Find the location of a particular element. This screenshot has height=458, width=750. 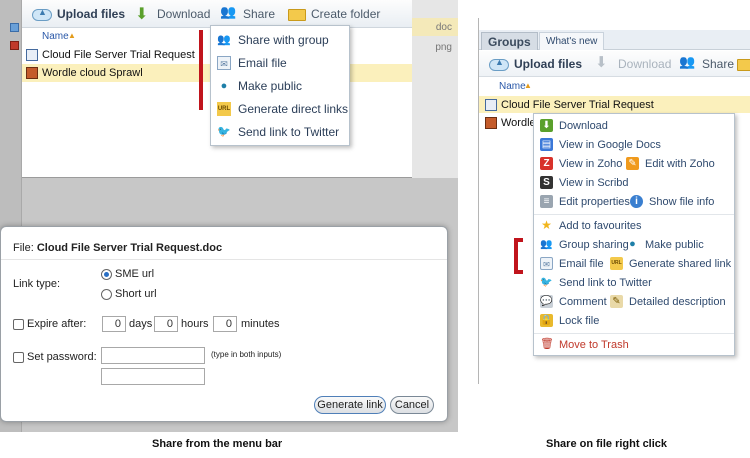

menu-item-send-link-twitter: 🐦 Send link to Twitter is located at coordinates (280, 132).